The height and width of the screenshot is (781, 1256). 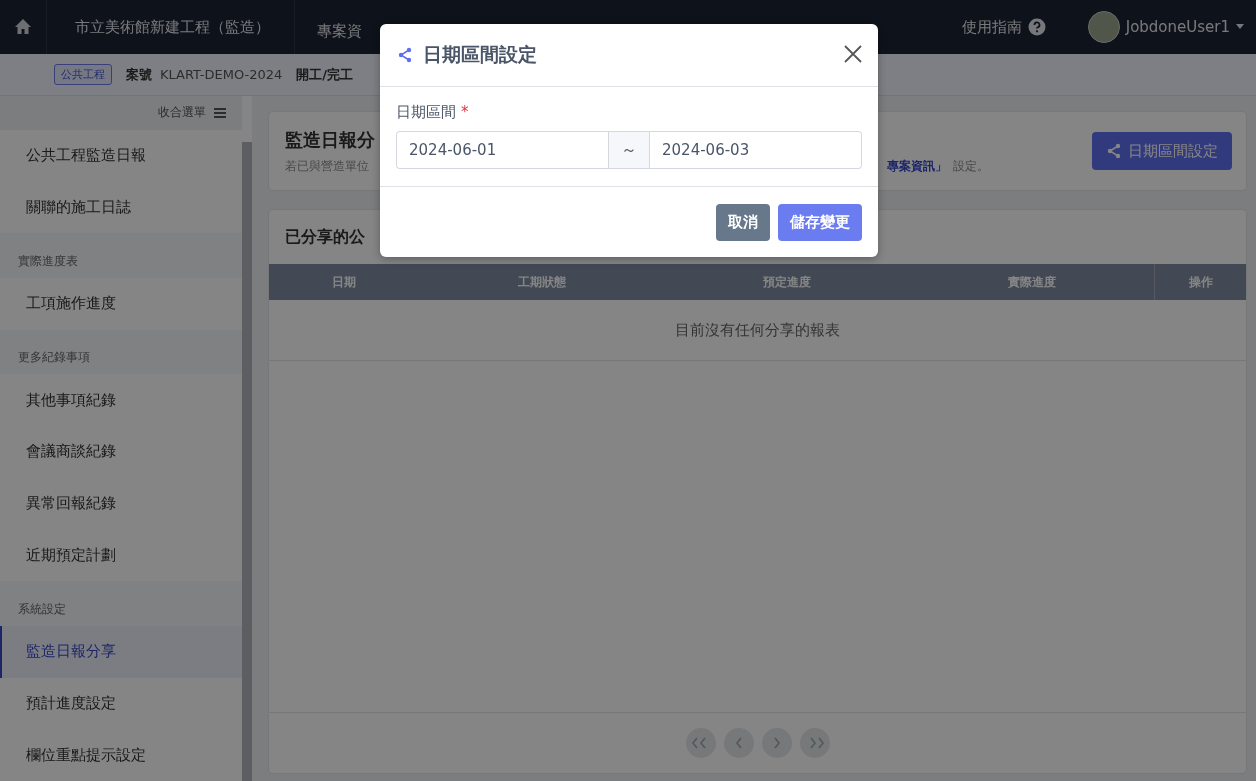 I want to click on cancel-button: 取消, so click(x=743, y=222).